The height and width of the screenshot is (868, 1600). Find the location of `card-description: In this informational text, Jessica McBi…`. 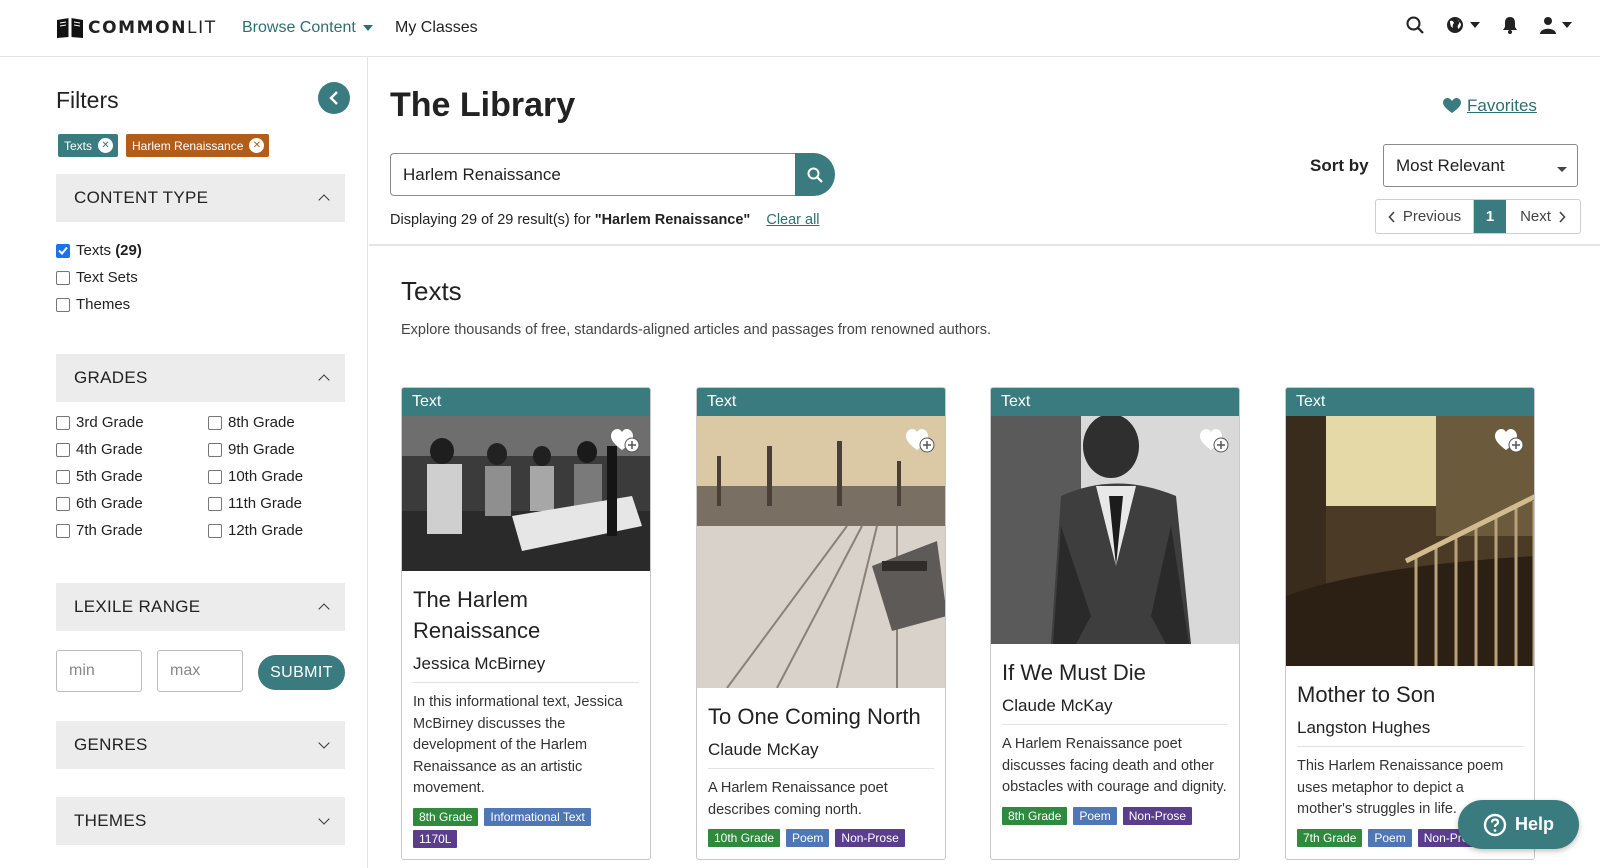

card-description: In this informational text, Jessica McBi… is located at coordinates (518, 745).